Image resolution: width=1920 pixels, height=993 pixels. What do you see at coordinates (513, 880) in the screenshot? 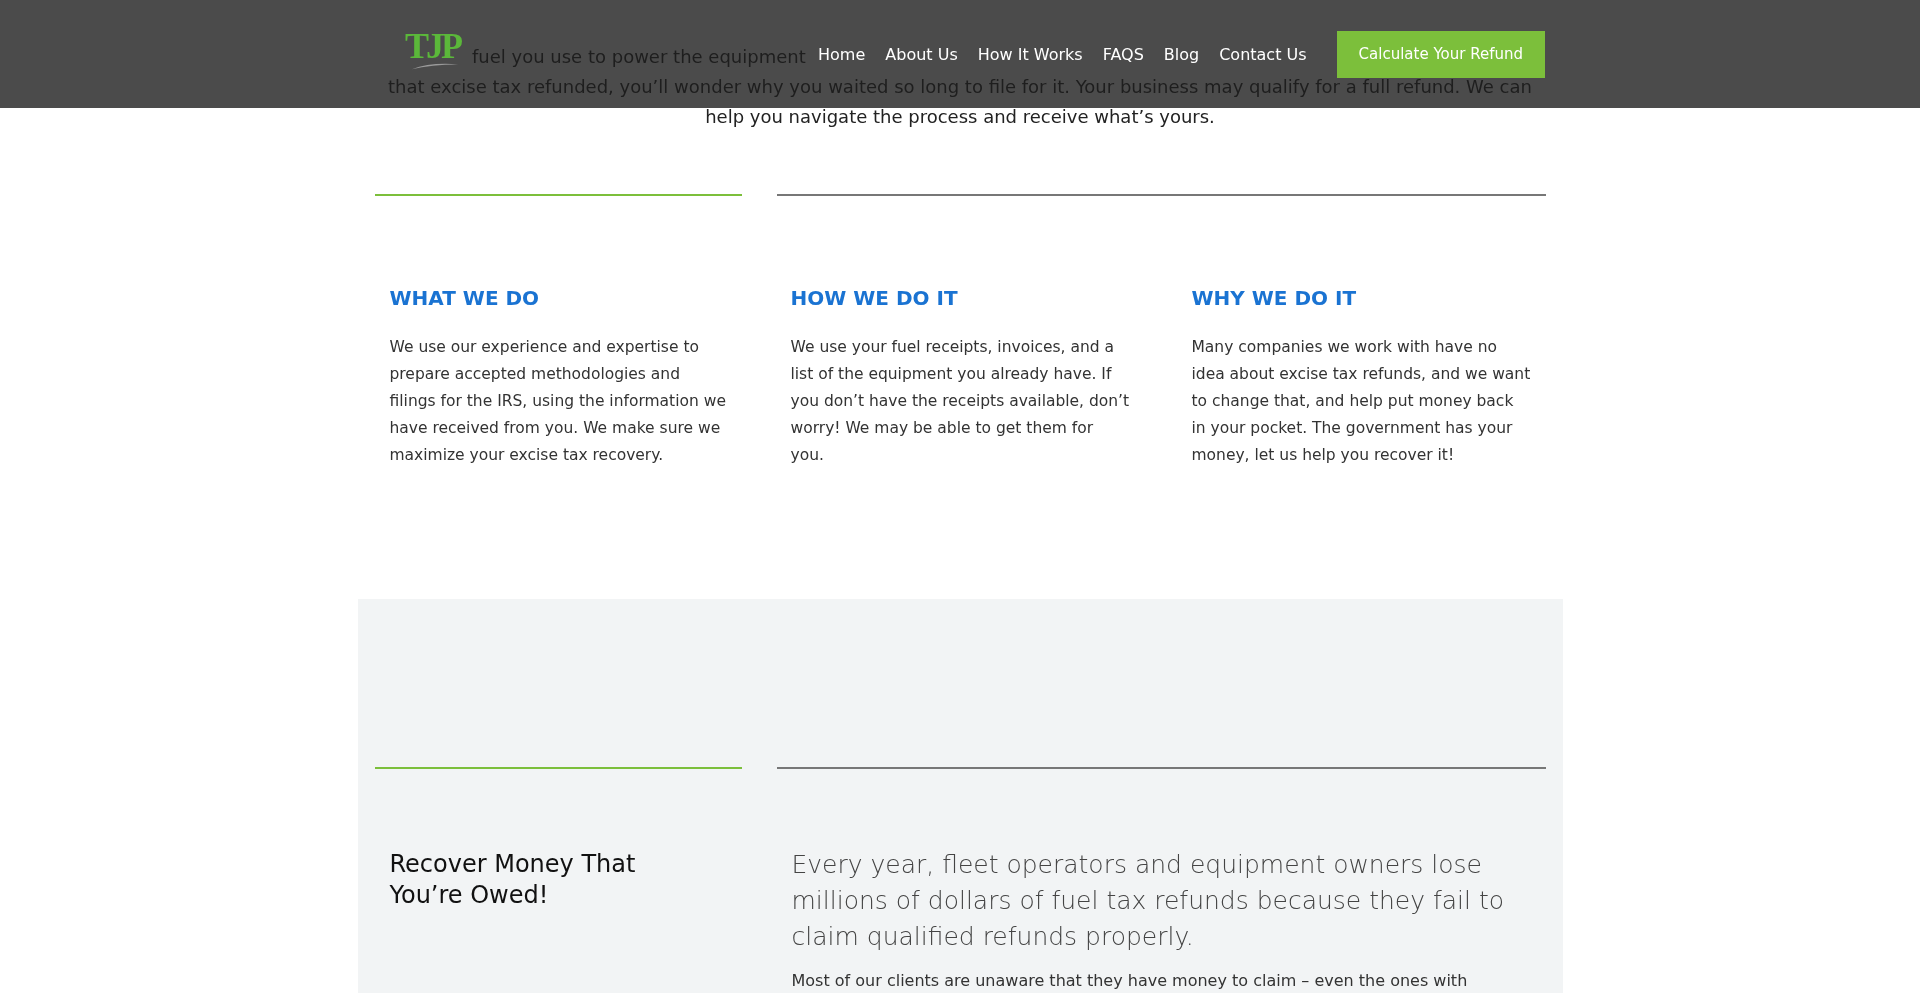
I see `section-heading: Recover Money That You’re Owed!` at bounding box center [513, 880].